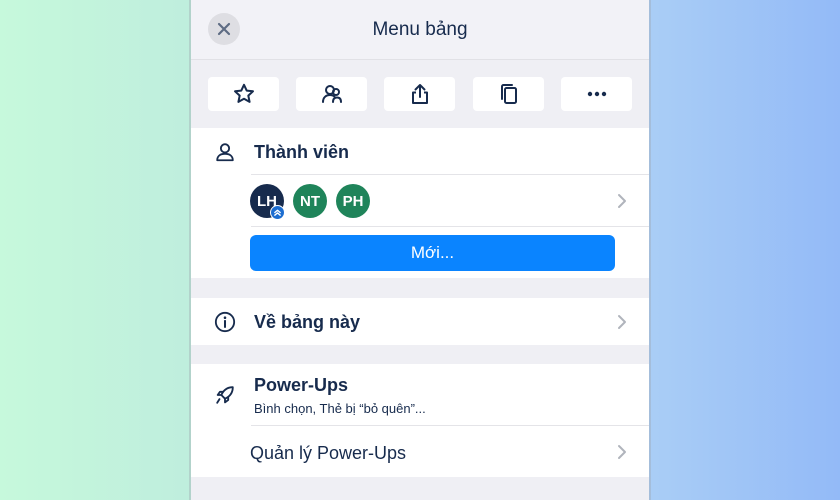  I want to click on menu-title: Menu bảng, so click(420, 29).